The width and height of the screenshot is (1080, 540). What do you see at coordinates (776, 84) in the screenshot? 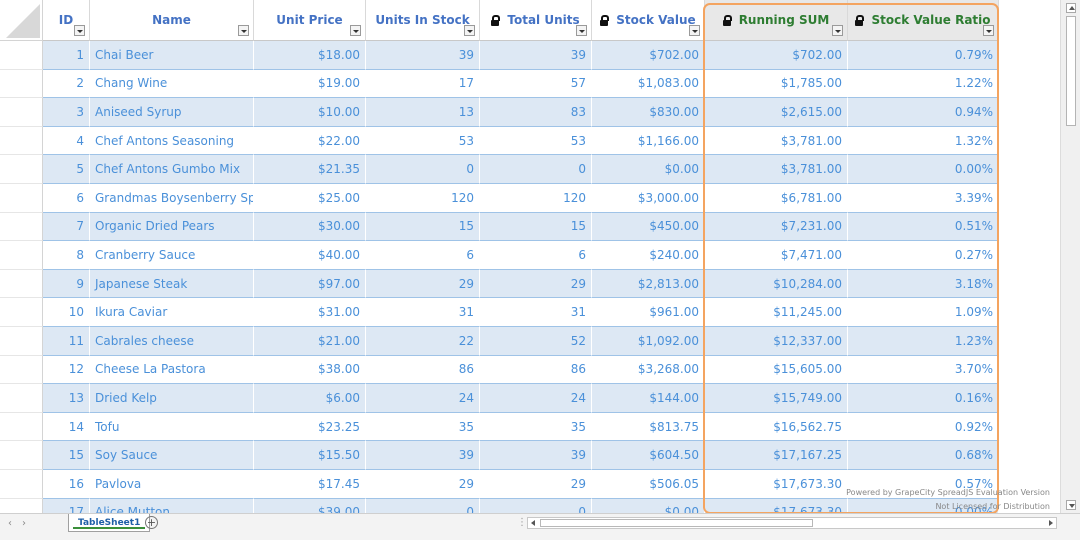
I see `cell-running-sum: $1,785.00` at bounding box center [776, 84].